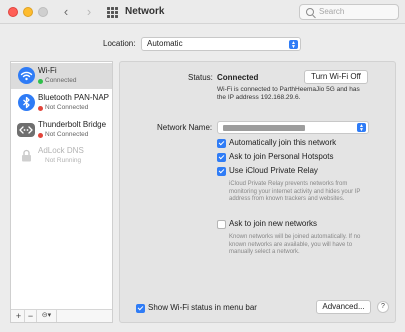 The height and width of the screenshot is (332, 405). What do you see at coordinates (61, 150) in the screenshot?
I see `sidebar-item-label: AdLock DNS` at bounding box center [61, 150].